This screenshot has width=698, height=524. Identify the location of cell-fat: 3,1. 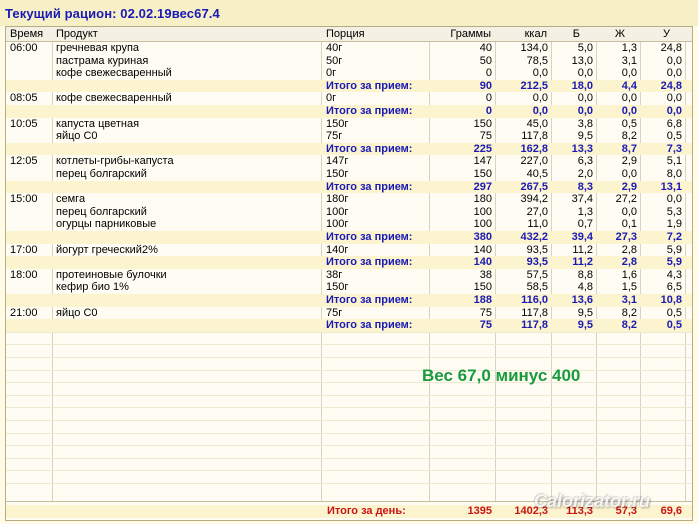
(629, 300).